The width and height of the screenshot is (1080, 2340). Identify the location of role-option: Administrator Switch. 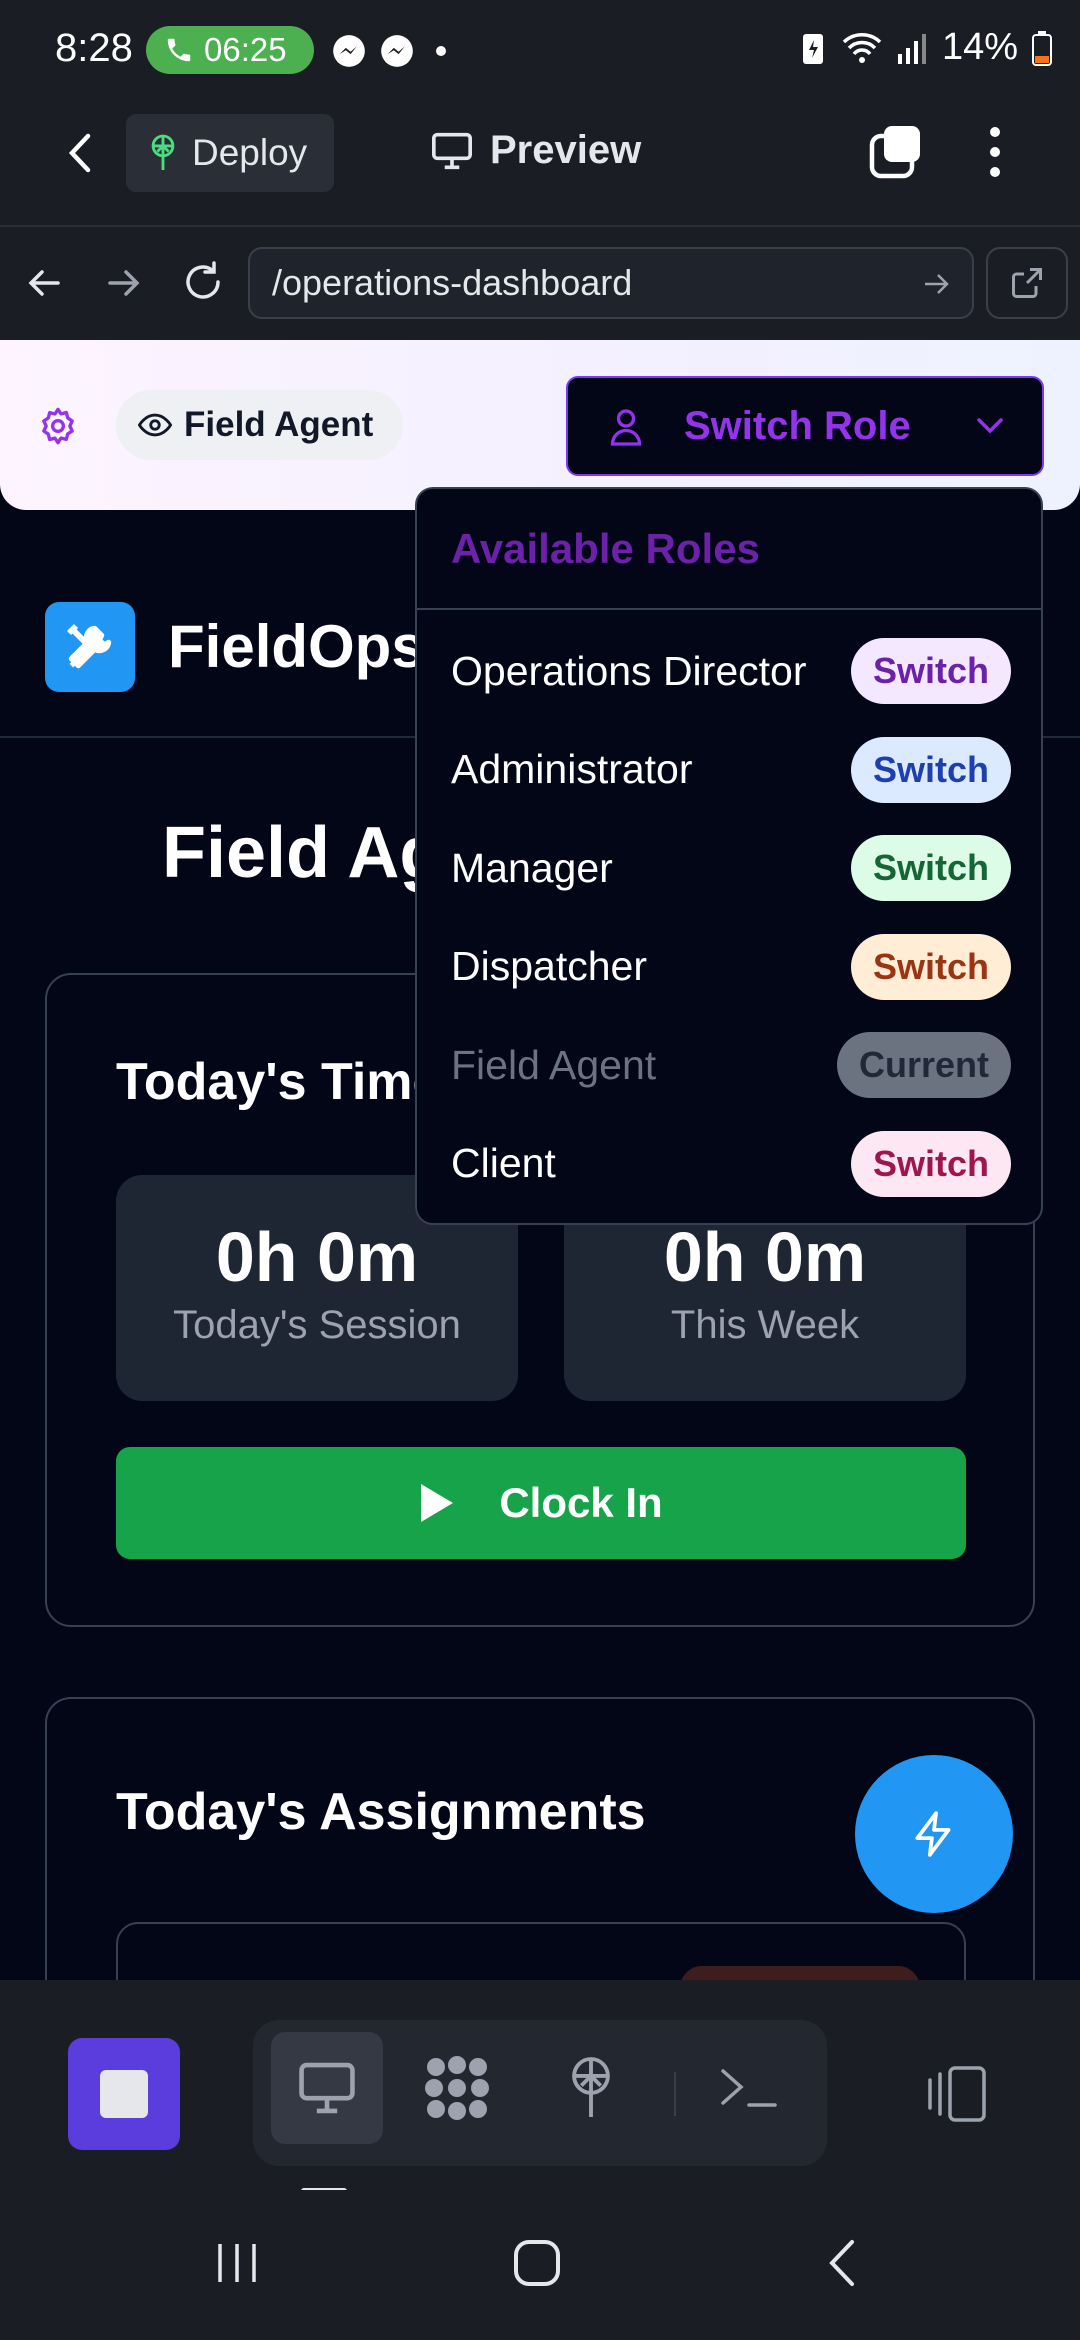
(731, 770).